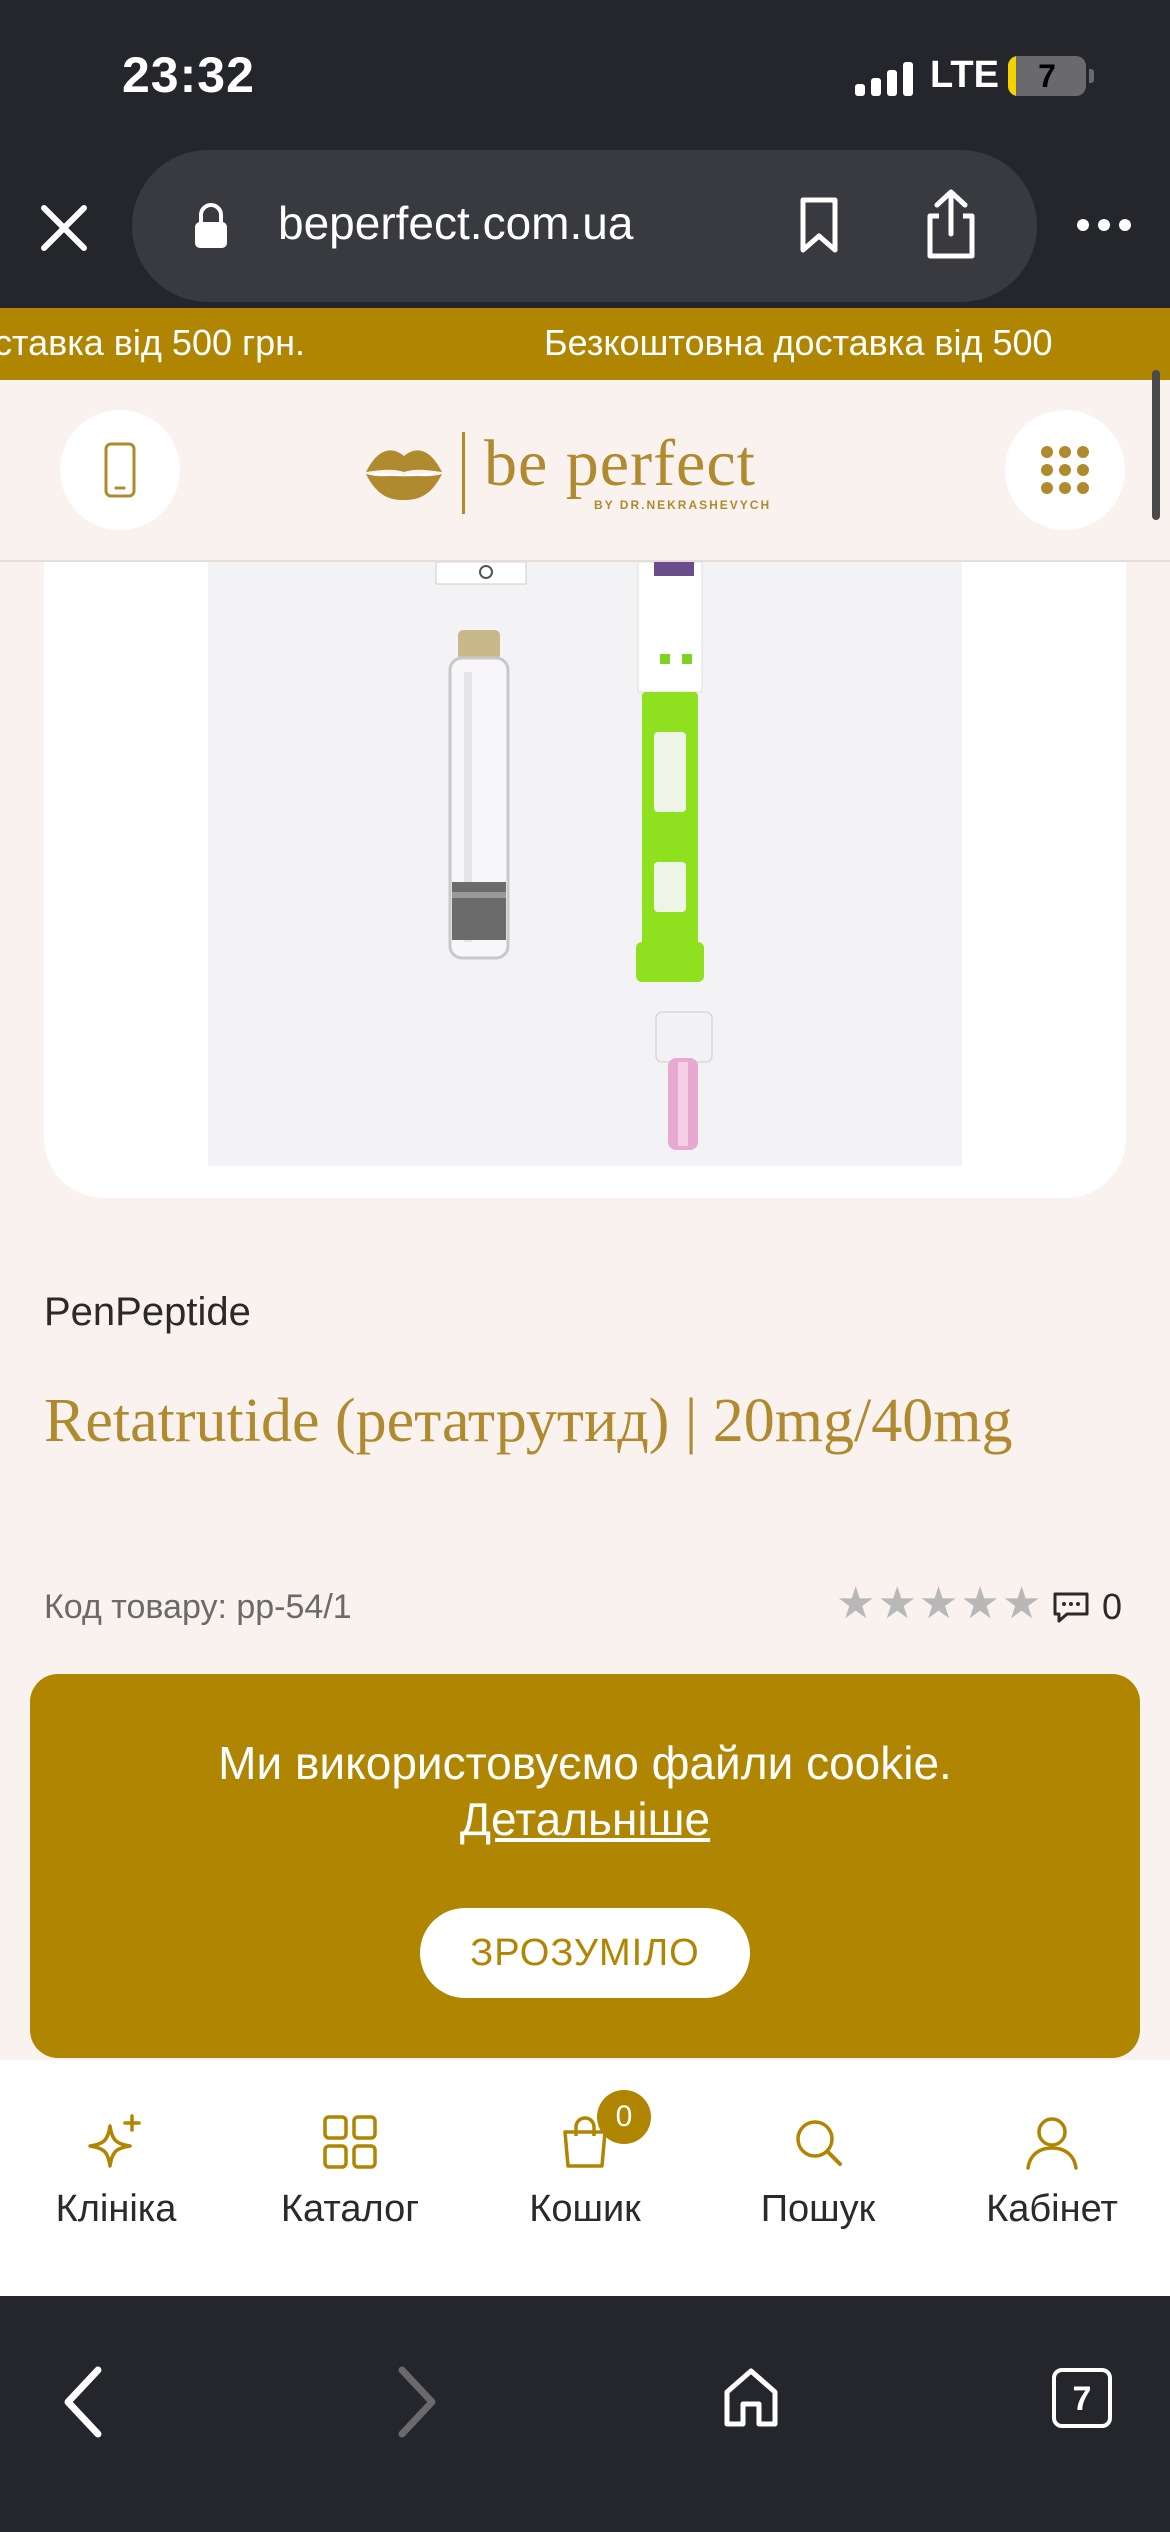 The width and height of the screenshot is (1170, 2532). Describe the element at coordinates (585, 2209) in the screenshot. I see `nav-label: Кошик` at that location.